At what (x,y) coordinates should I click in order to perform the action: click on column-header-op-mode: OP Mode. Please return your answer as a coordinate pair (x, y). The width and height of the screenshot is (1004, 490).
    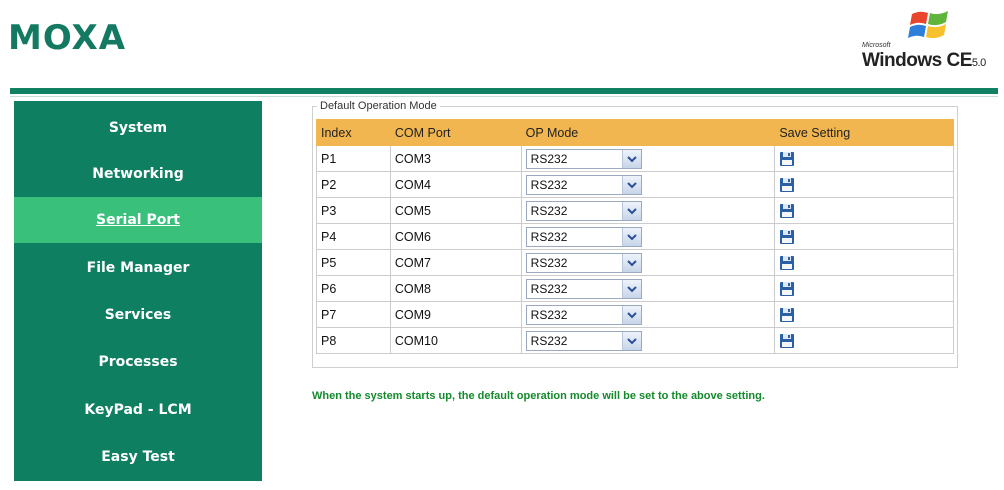
    Looking at the image, I should click on (648, 132).